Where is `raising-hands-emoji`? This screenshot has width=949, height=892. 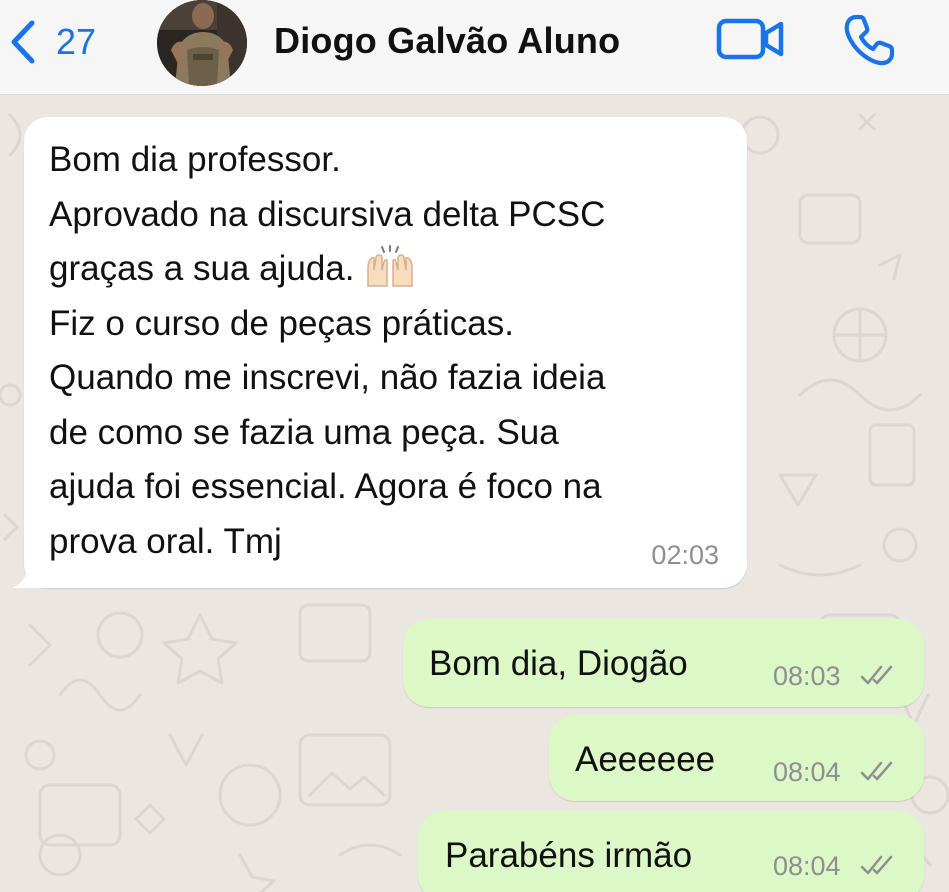 raising-hands-emoji is located at coordinates (390, 266).